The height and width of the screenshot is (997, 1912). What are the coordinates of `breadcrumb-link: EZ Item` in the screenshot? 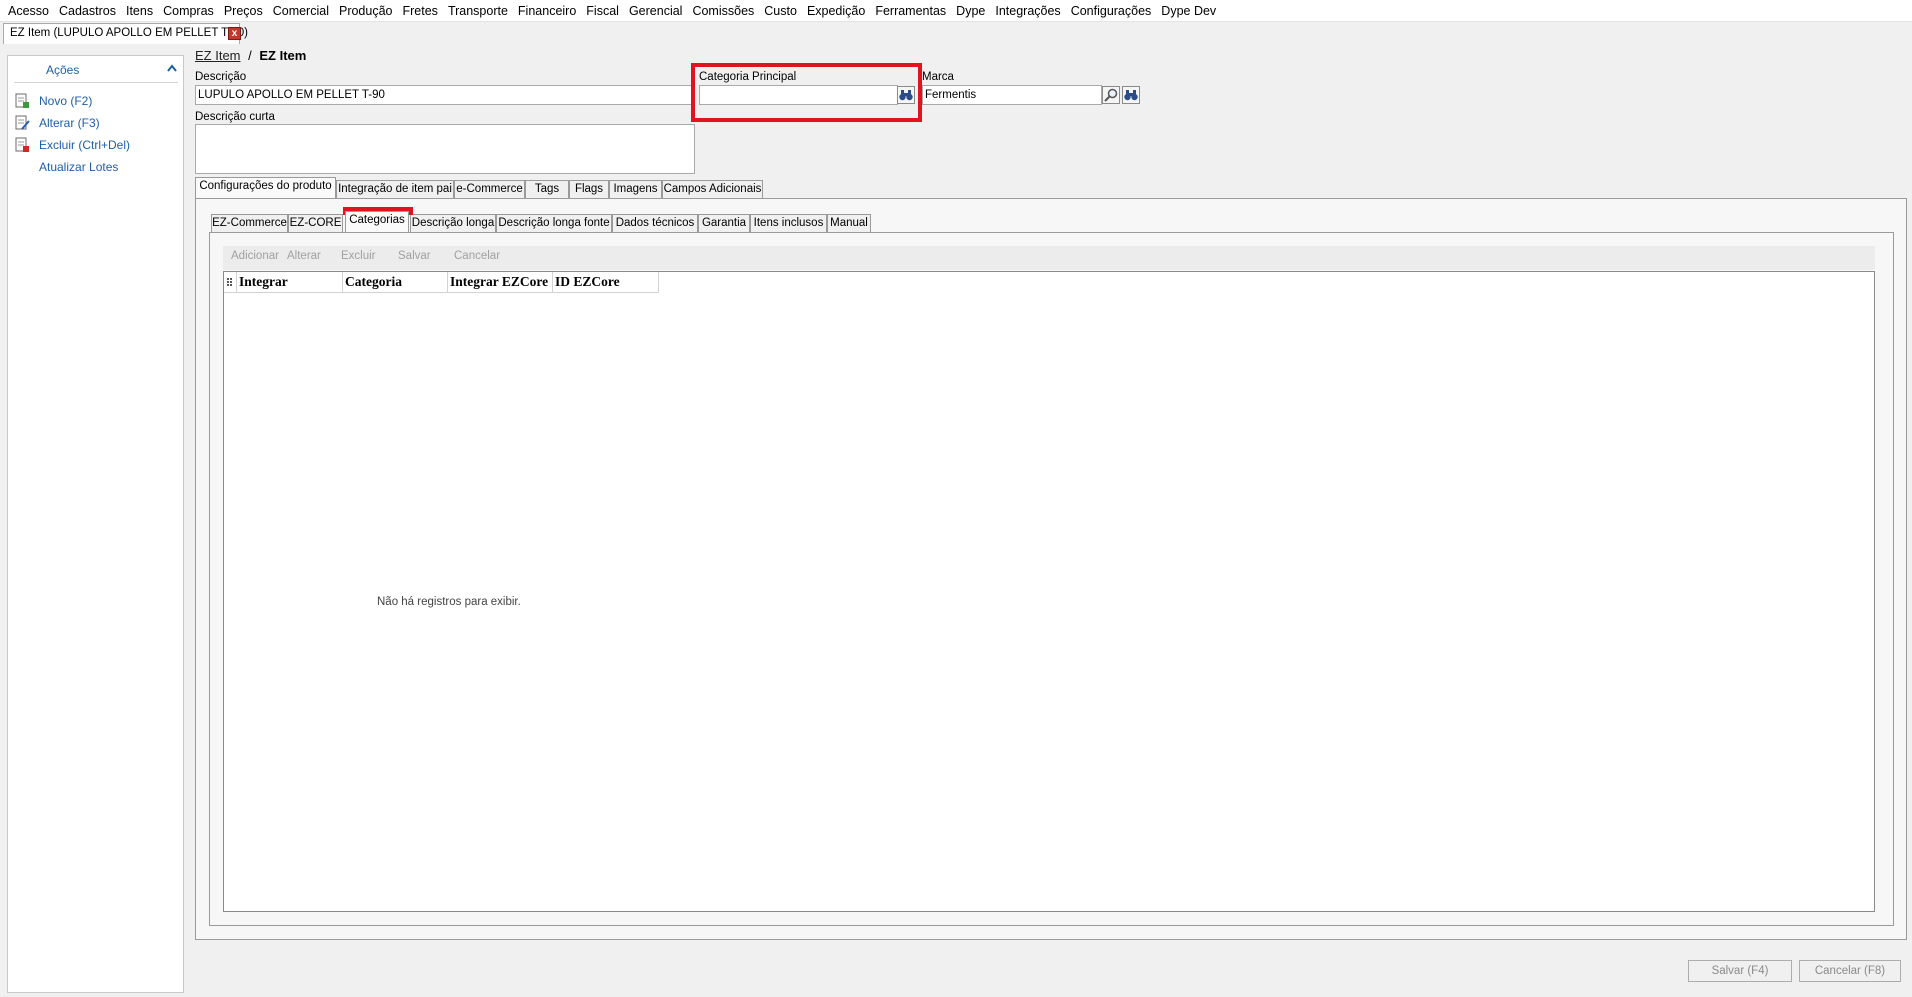 It's located at (218, 55).